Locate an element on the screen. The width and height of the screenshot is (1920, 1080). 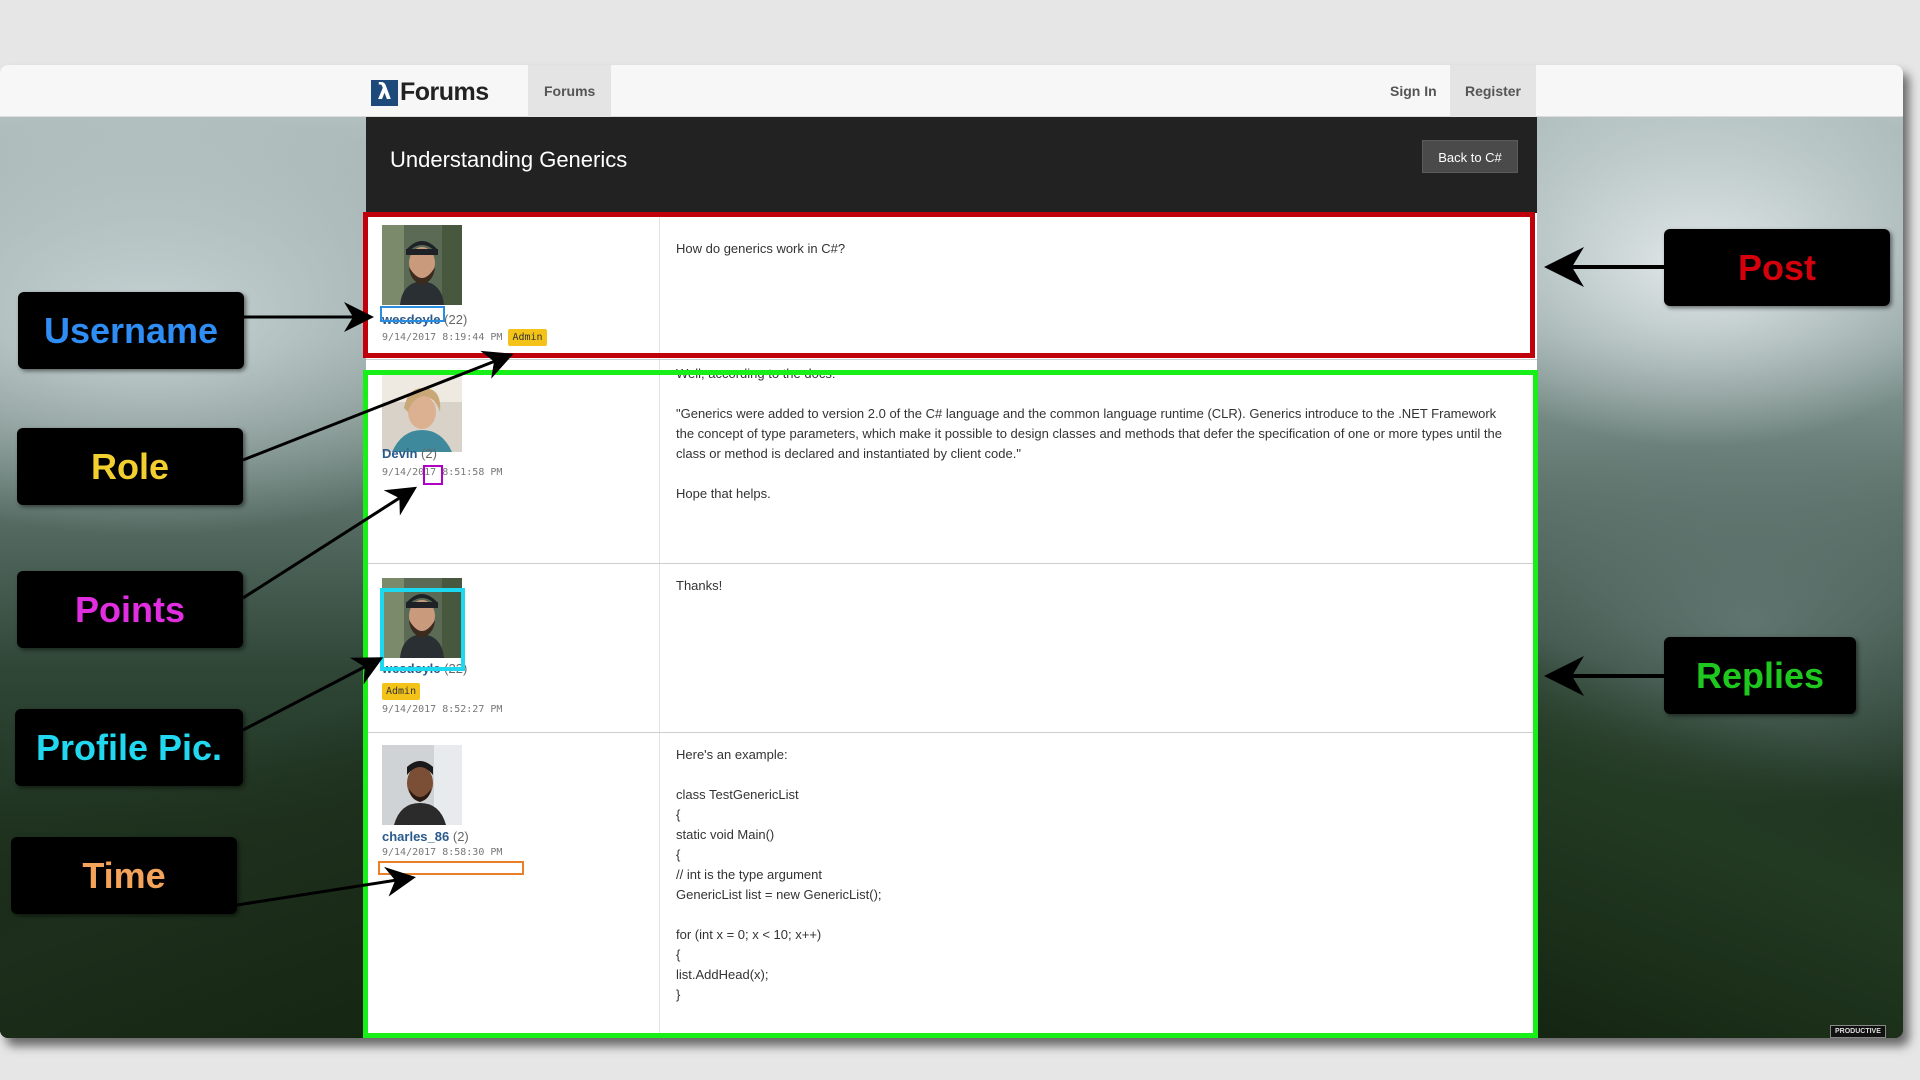
register-link: Register is located at coordinates (1493, 91).